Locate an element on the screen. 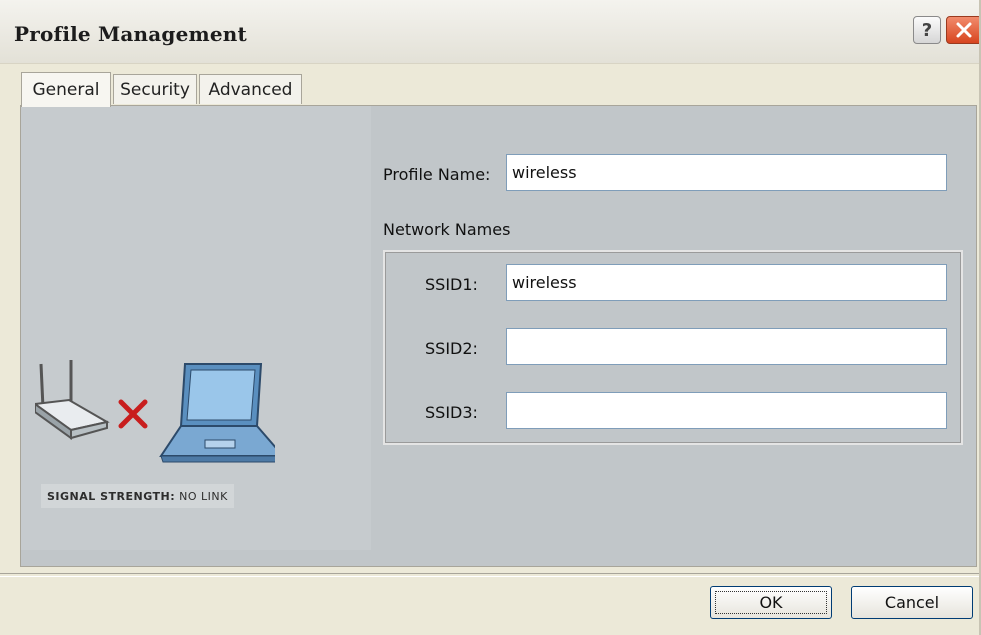 The height and width of the screenshot is (635, 981). tab-advanced-label: Advanced is located at coordinates (250, 89).